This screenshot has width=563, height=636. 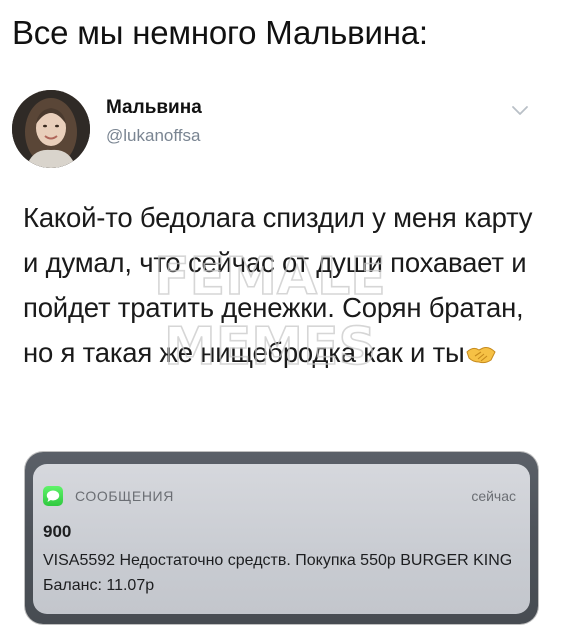 What do you see at coordinates (520, 111) in the screenshot?
I see `chevron-down-icon` at bounding box center [520, 111].